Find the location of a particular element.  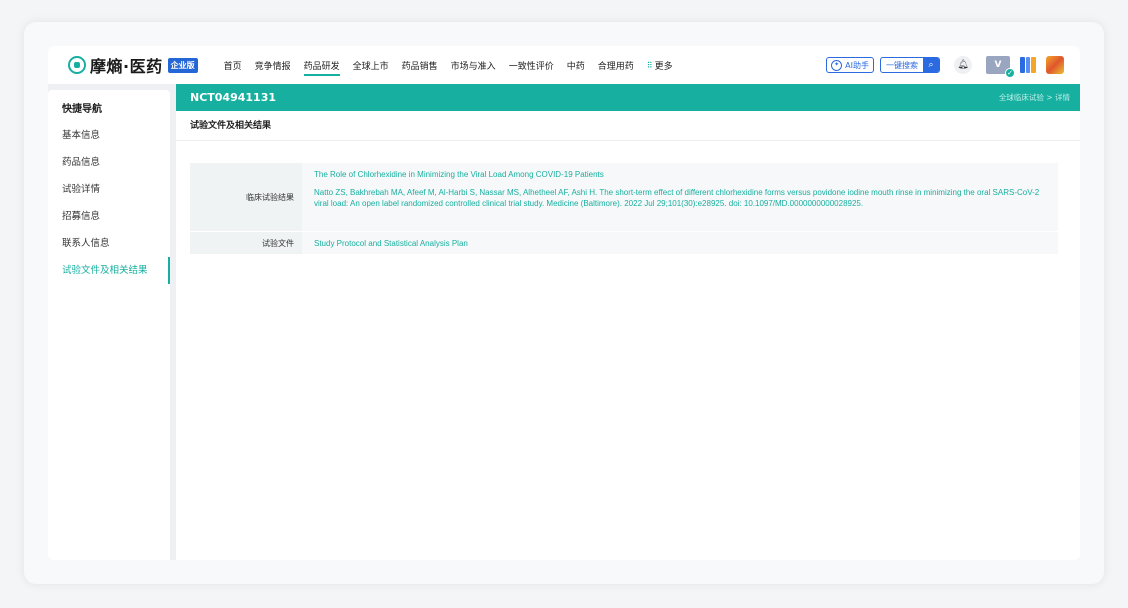

quick-search-label: 一键搜索 is located at coordinates (902, 65).